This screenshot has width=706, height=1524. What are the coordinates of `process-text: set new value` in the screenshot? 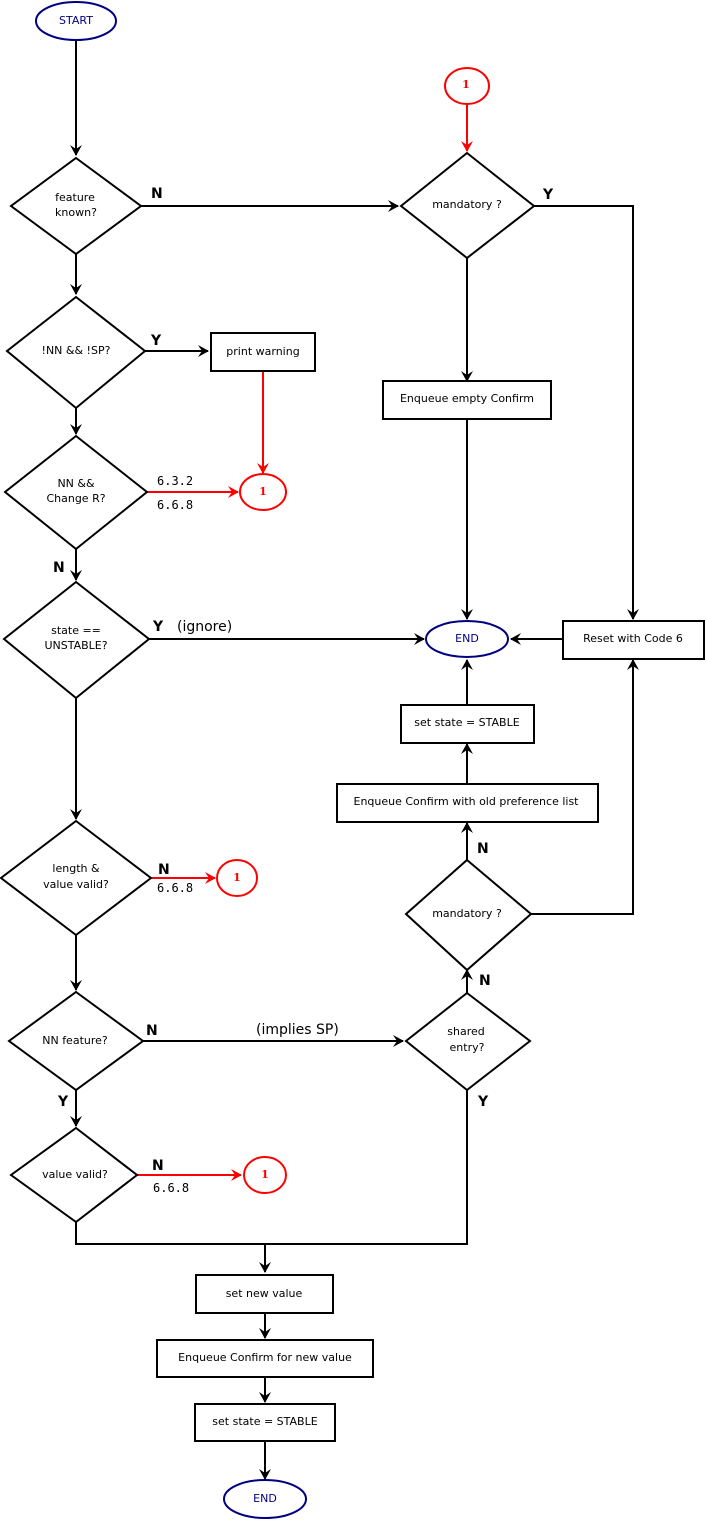 It's located at (264, 1293).